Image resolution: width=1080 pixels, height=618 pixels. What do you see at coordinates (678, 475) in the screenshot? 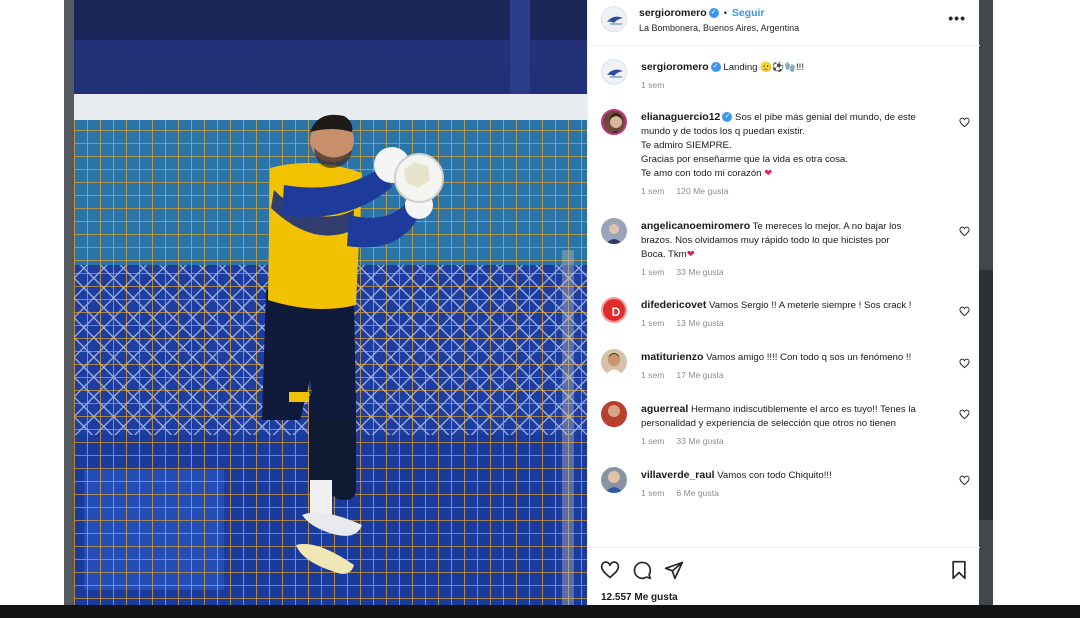
I see `comment-username: villaverde_raul` at bounding box center [678, 475].